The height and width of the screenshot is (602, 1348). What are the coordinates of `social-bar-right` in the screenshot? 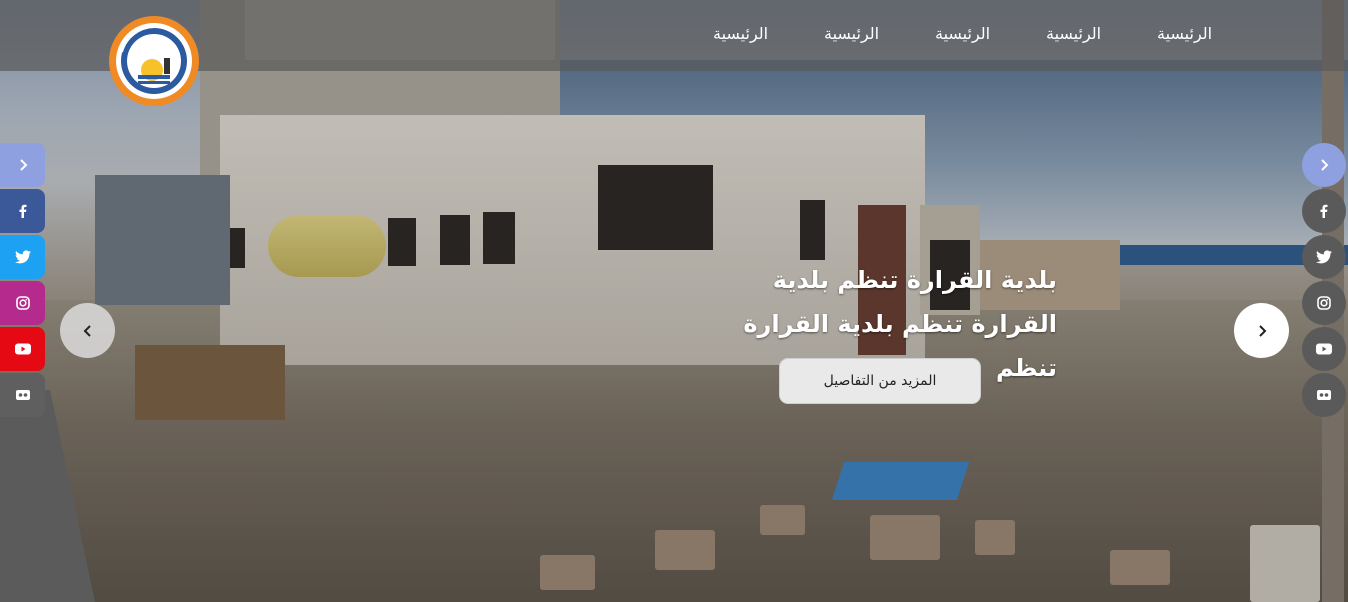 It's located at (1325, 281).